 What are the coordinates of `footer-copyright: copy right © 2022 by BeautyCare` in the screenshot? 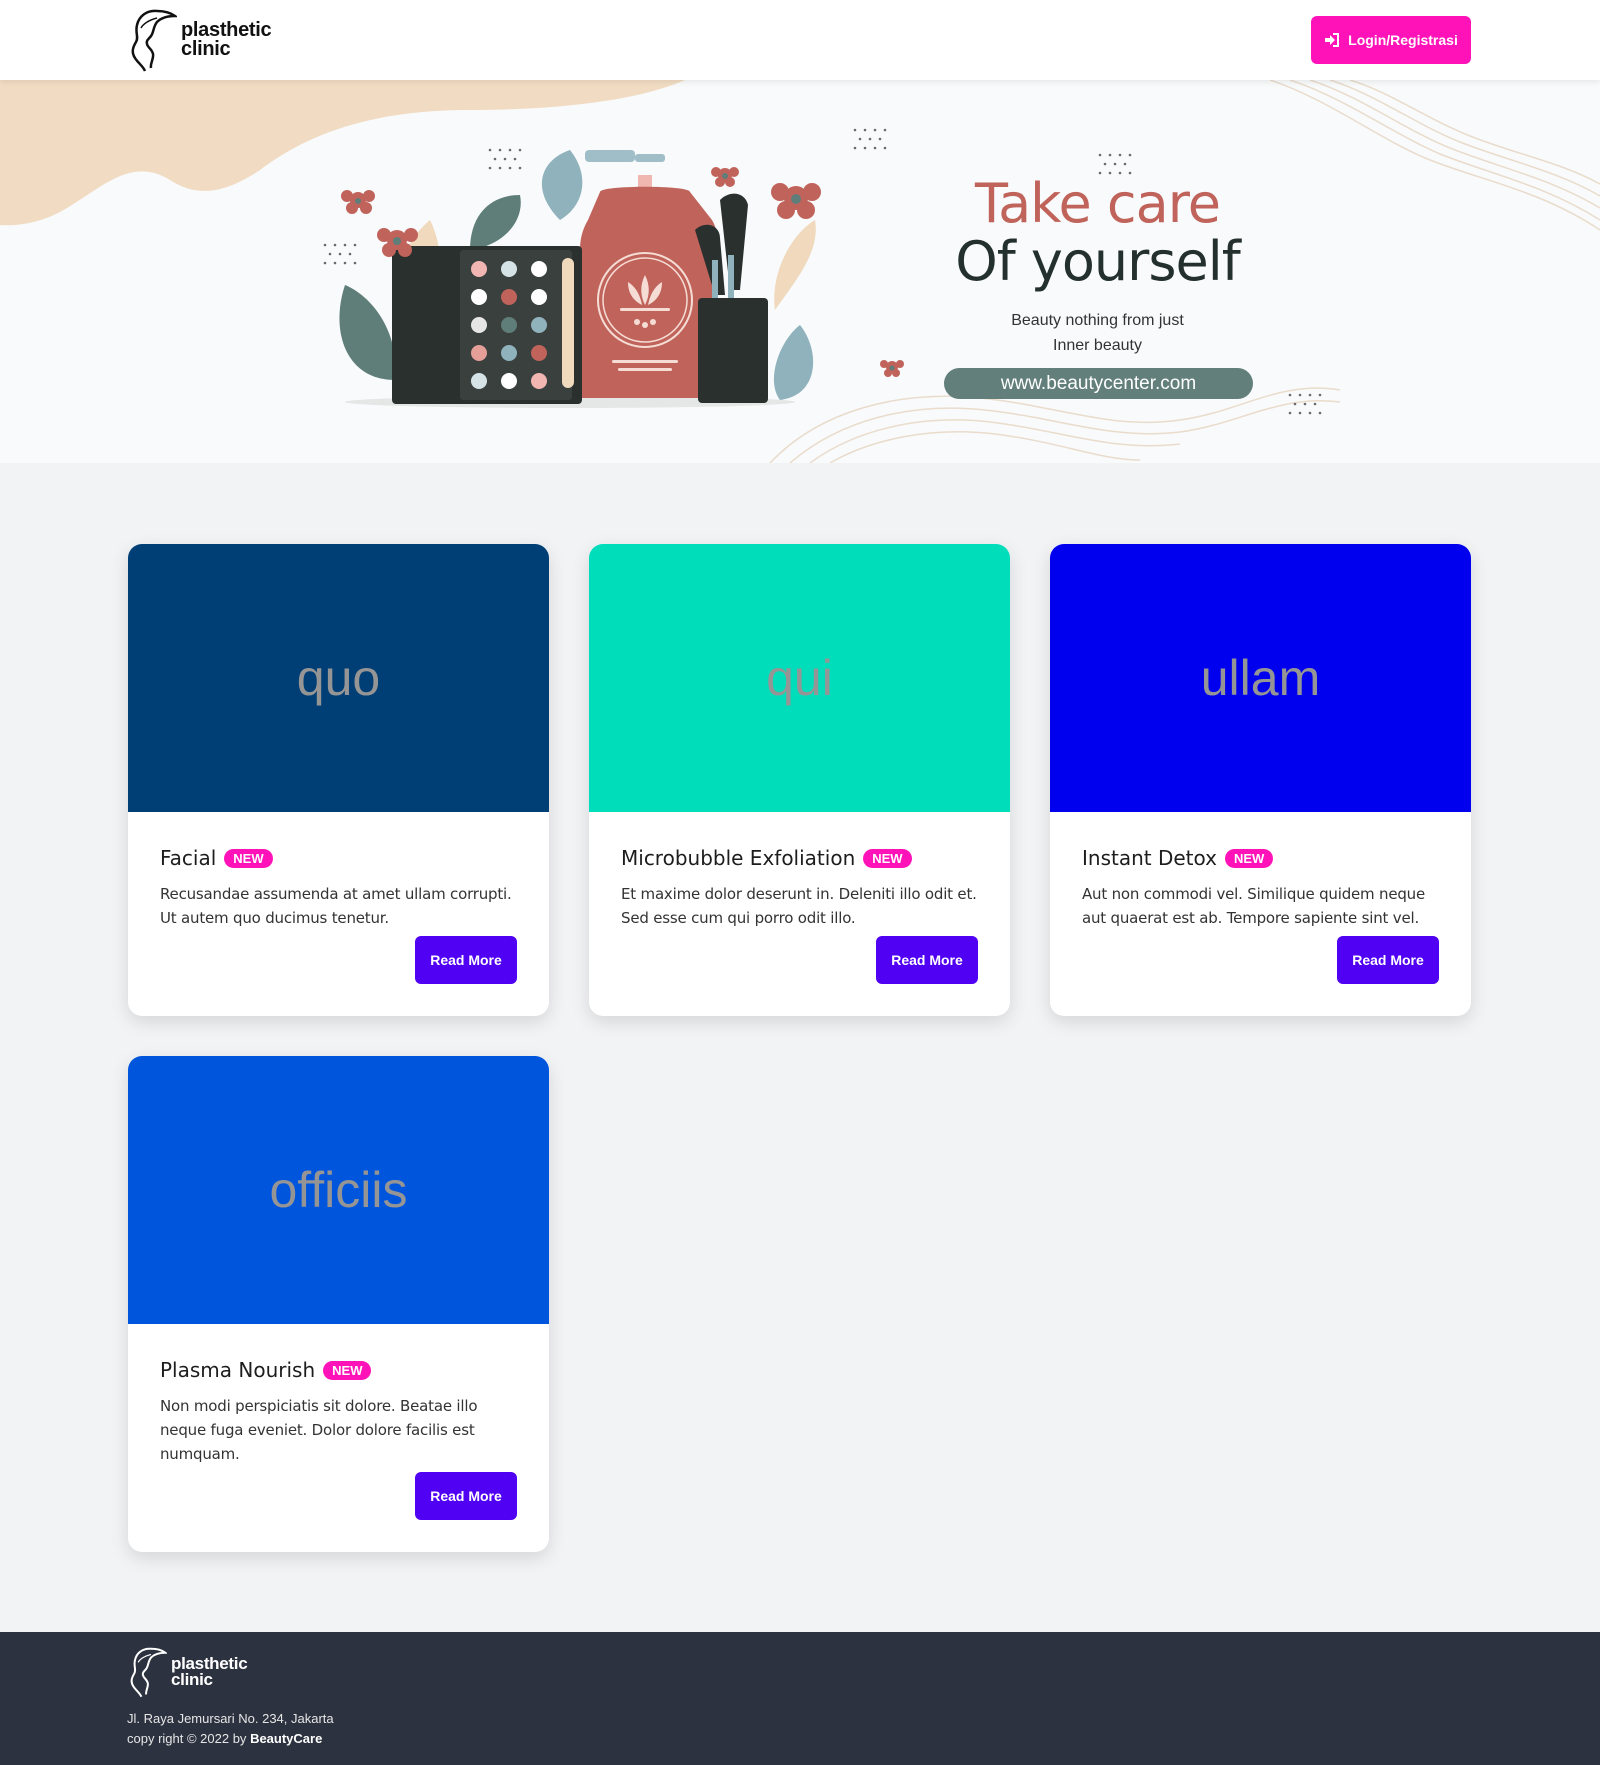 It's located at (224, 1738).